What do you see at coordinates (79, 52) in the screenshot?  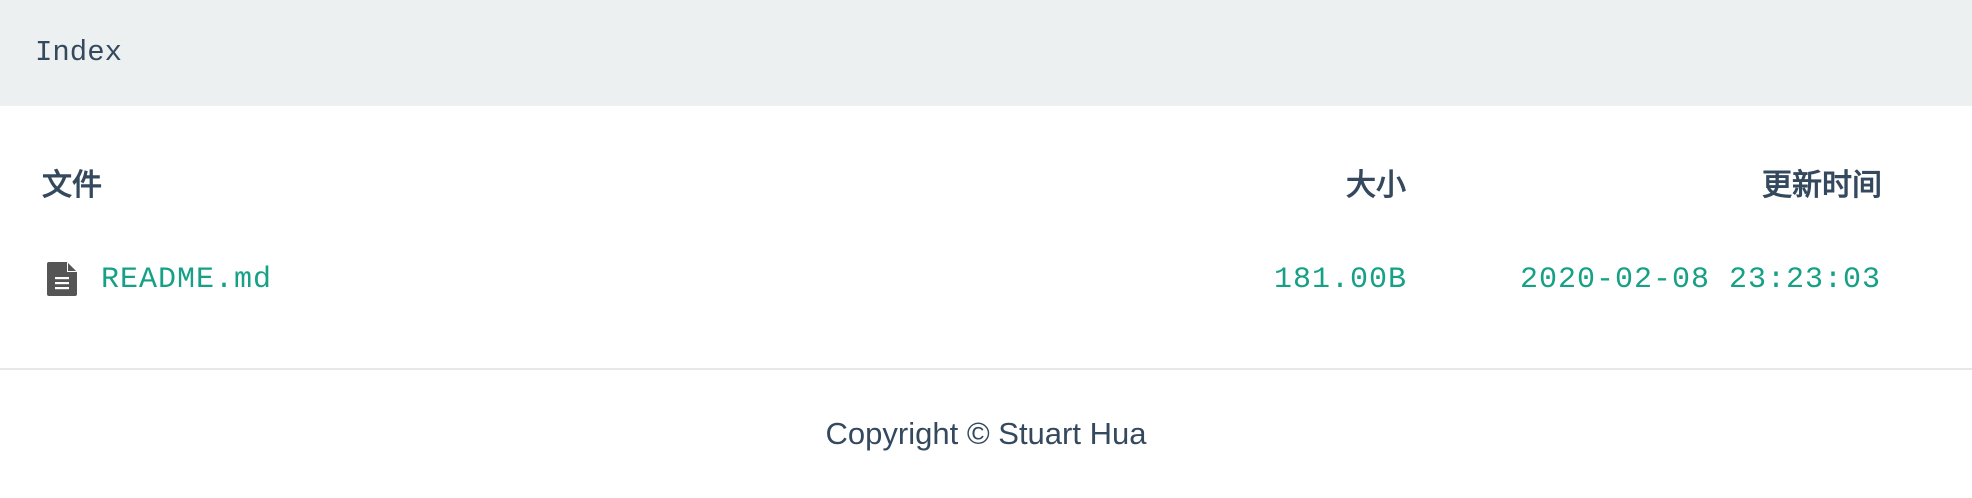 I see `page-title: Index` at bounding box center [79, 52].